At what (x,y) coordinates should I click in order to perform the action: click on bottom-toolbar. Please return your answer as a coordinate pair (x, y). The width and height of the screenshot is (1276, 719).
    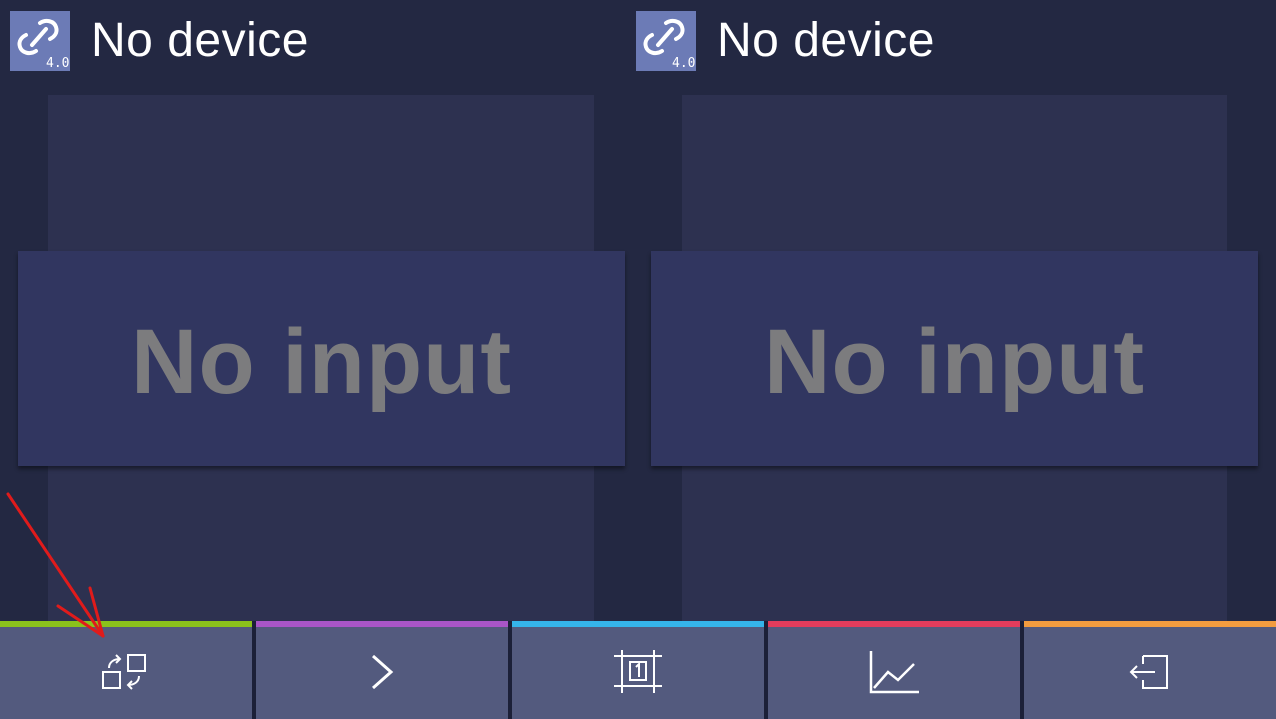
    Looking at the image, I should click on (638, 670).